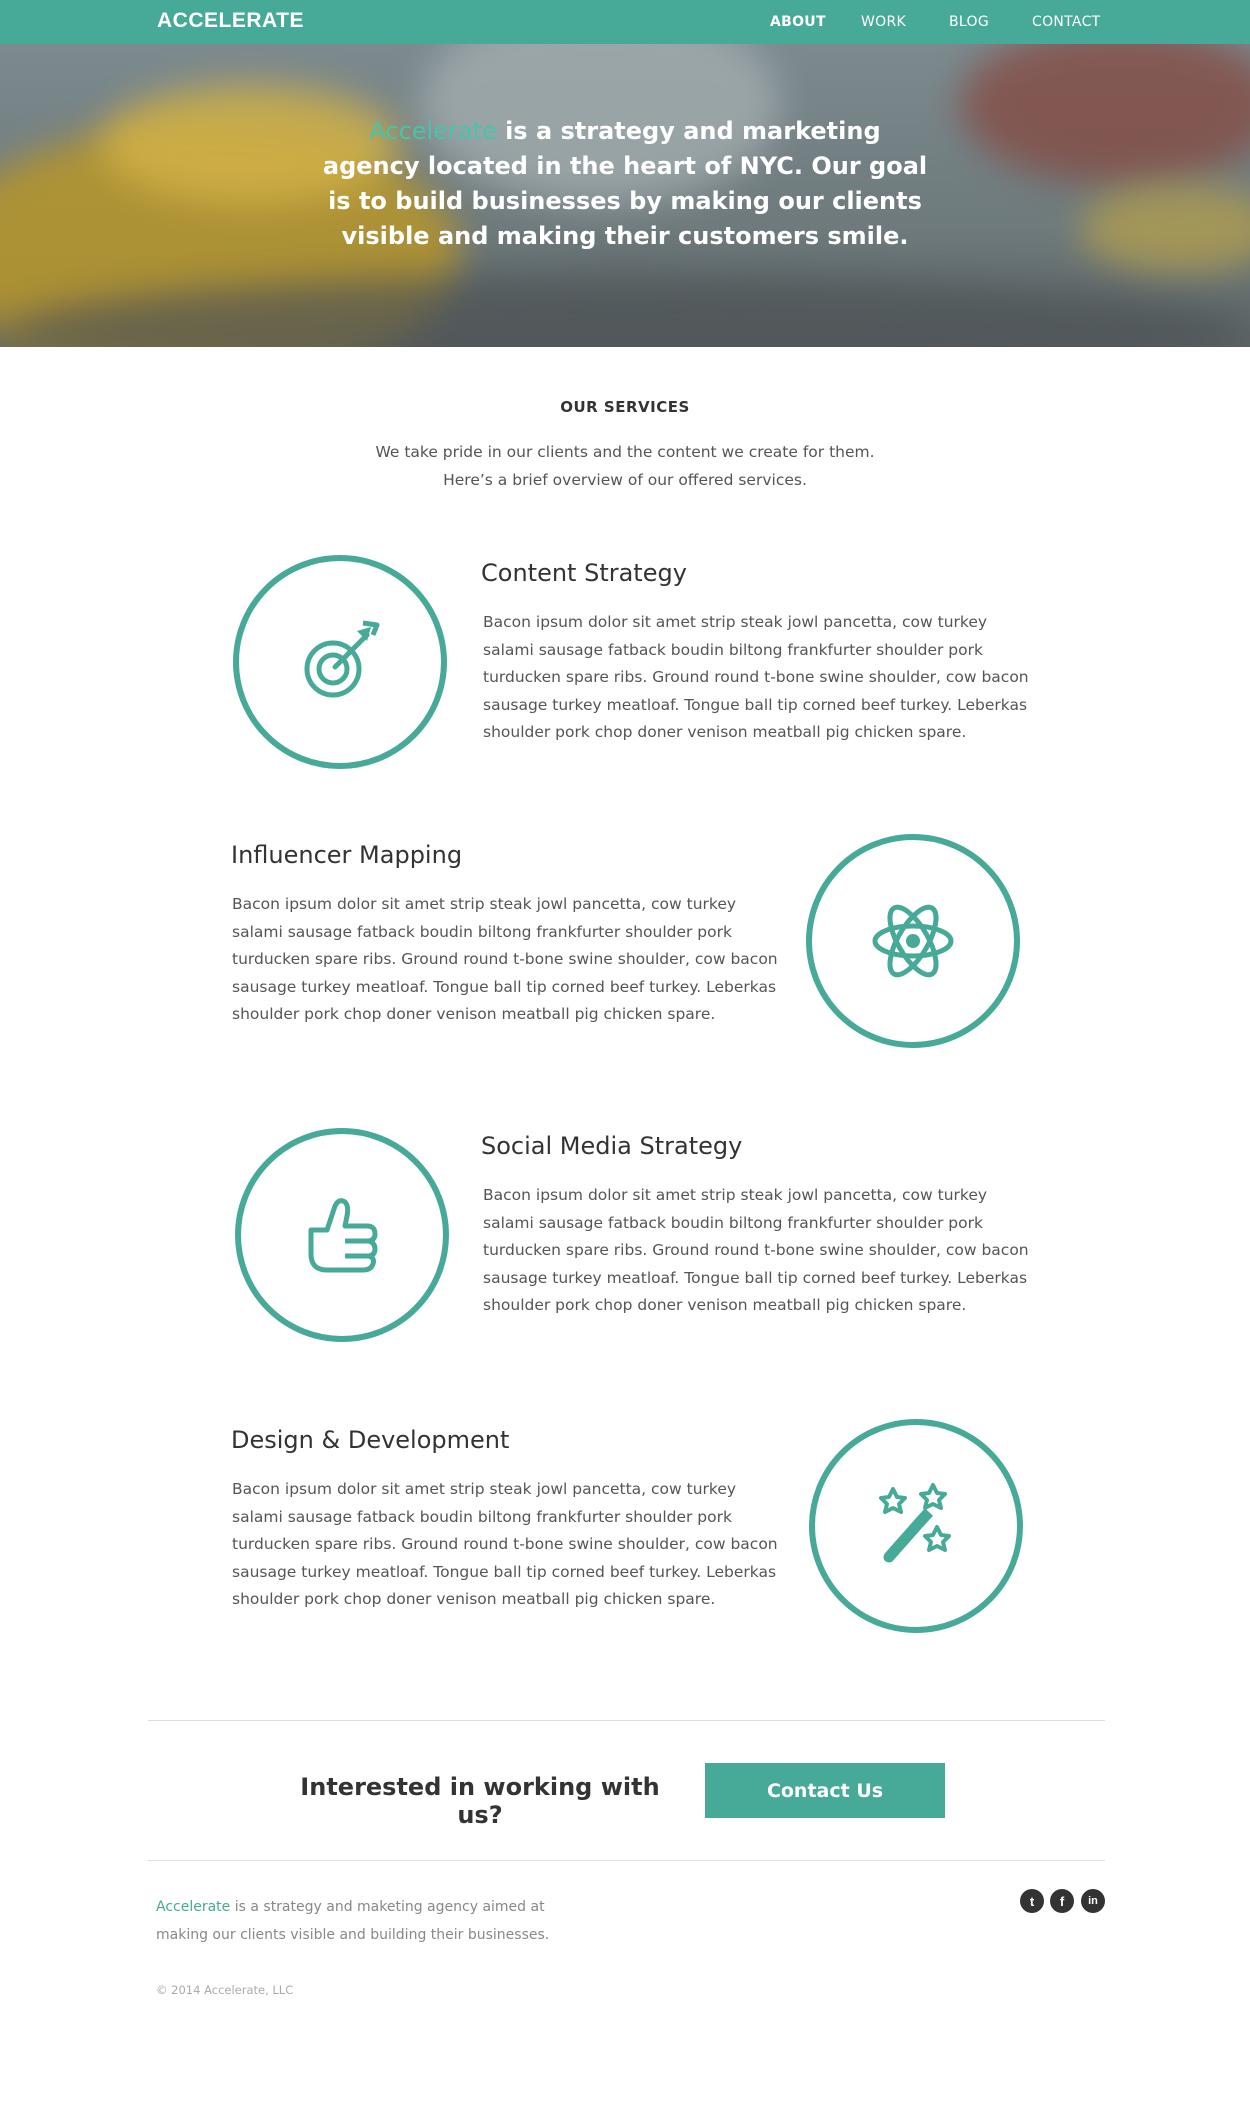  I want to click on atom-icon, so click(913, 941).